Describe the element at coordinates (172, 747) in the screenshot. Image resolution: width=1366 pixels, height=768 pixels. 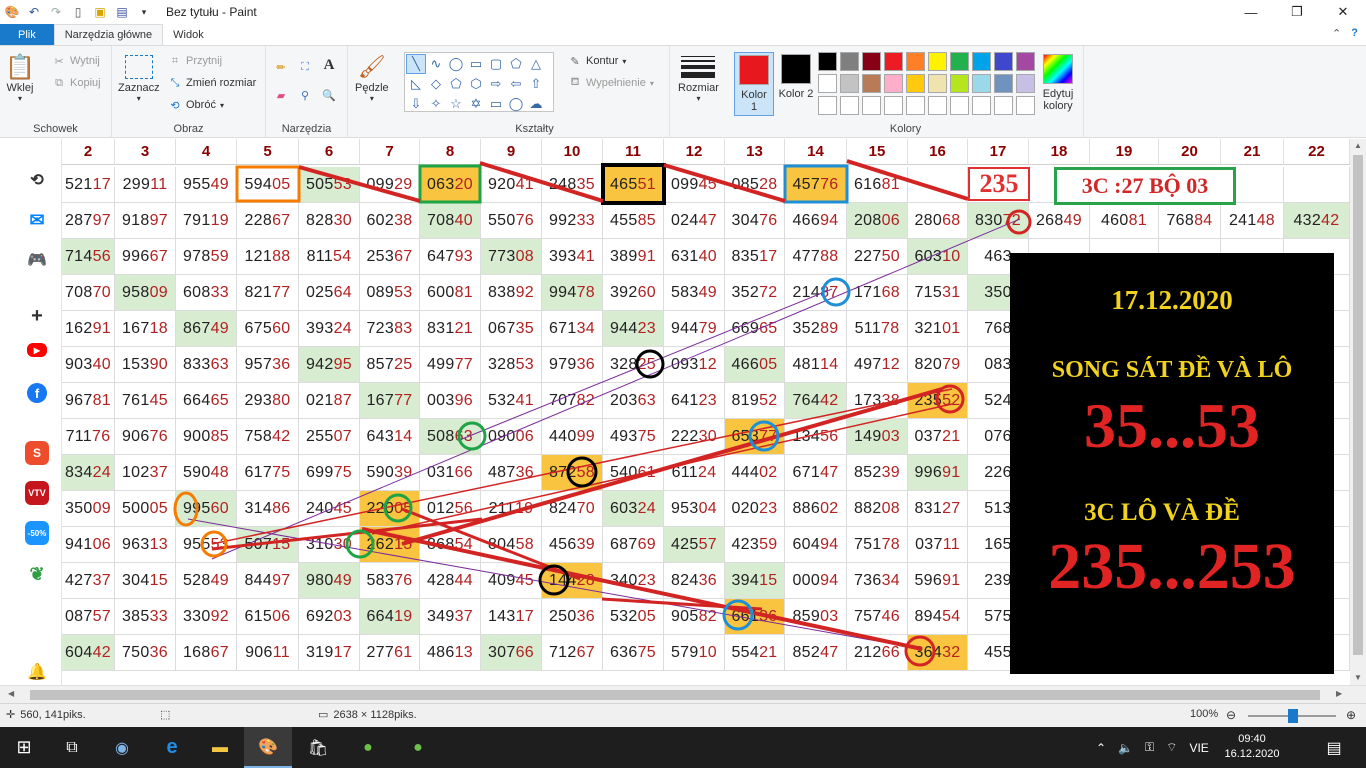
I see `taskbar-app-edge: e` at that location.